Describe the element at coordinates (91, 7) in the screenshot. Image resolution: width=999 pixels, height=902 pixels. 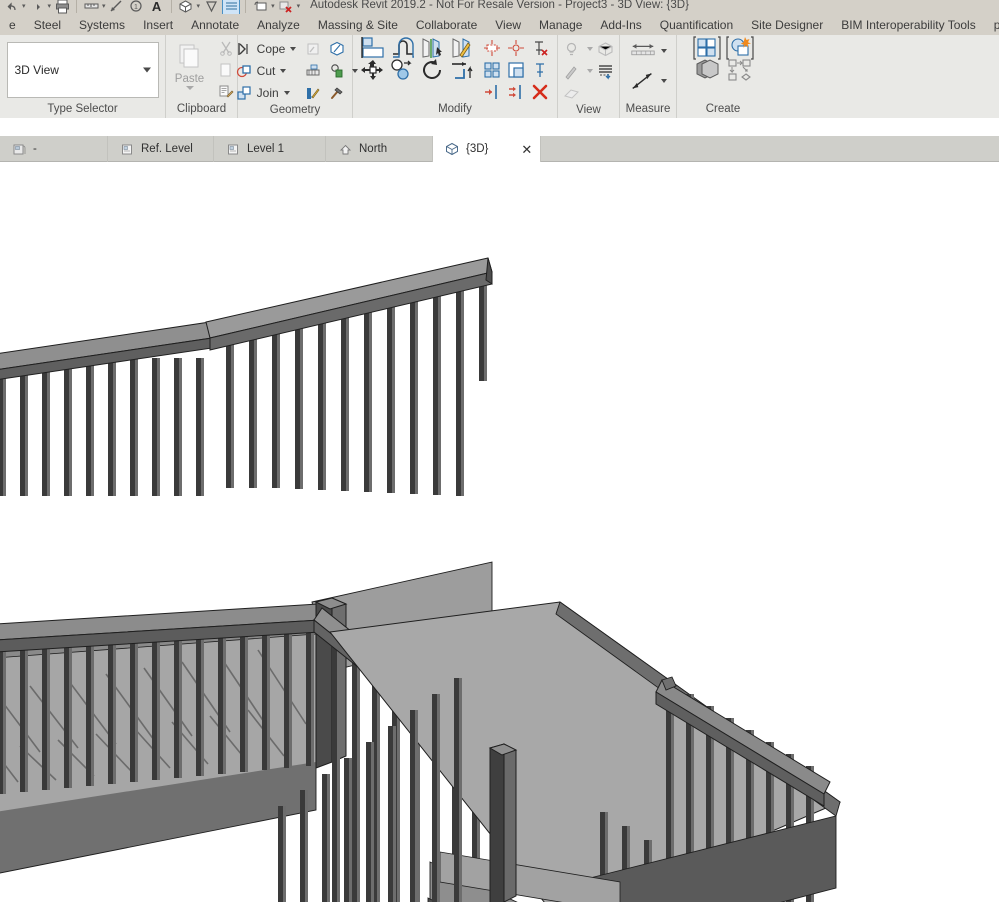
I see `measure-icon` at that location.